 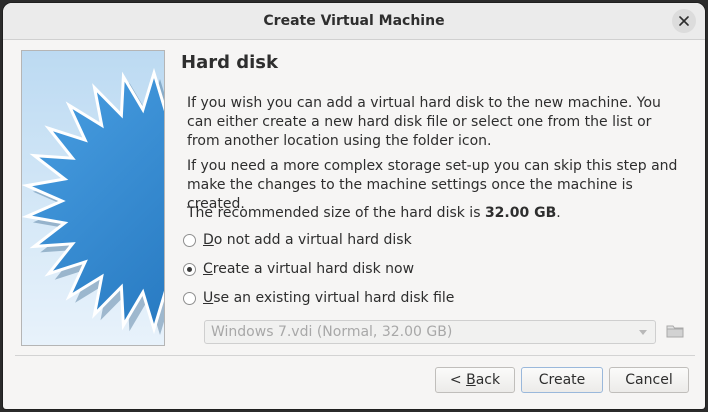 I want to click on option-create-disk: Create a virtual hard disk now, so click(x=298, y=269).